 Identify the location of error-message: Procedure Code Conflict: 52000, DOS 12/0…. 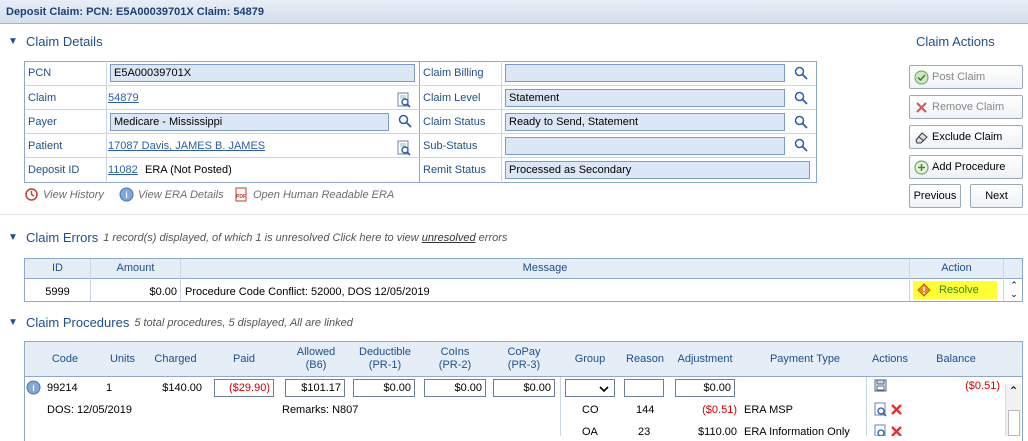
(307, 292).